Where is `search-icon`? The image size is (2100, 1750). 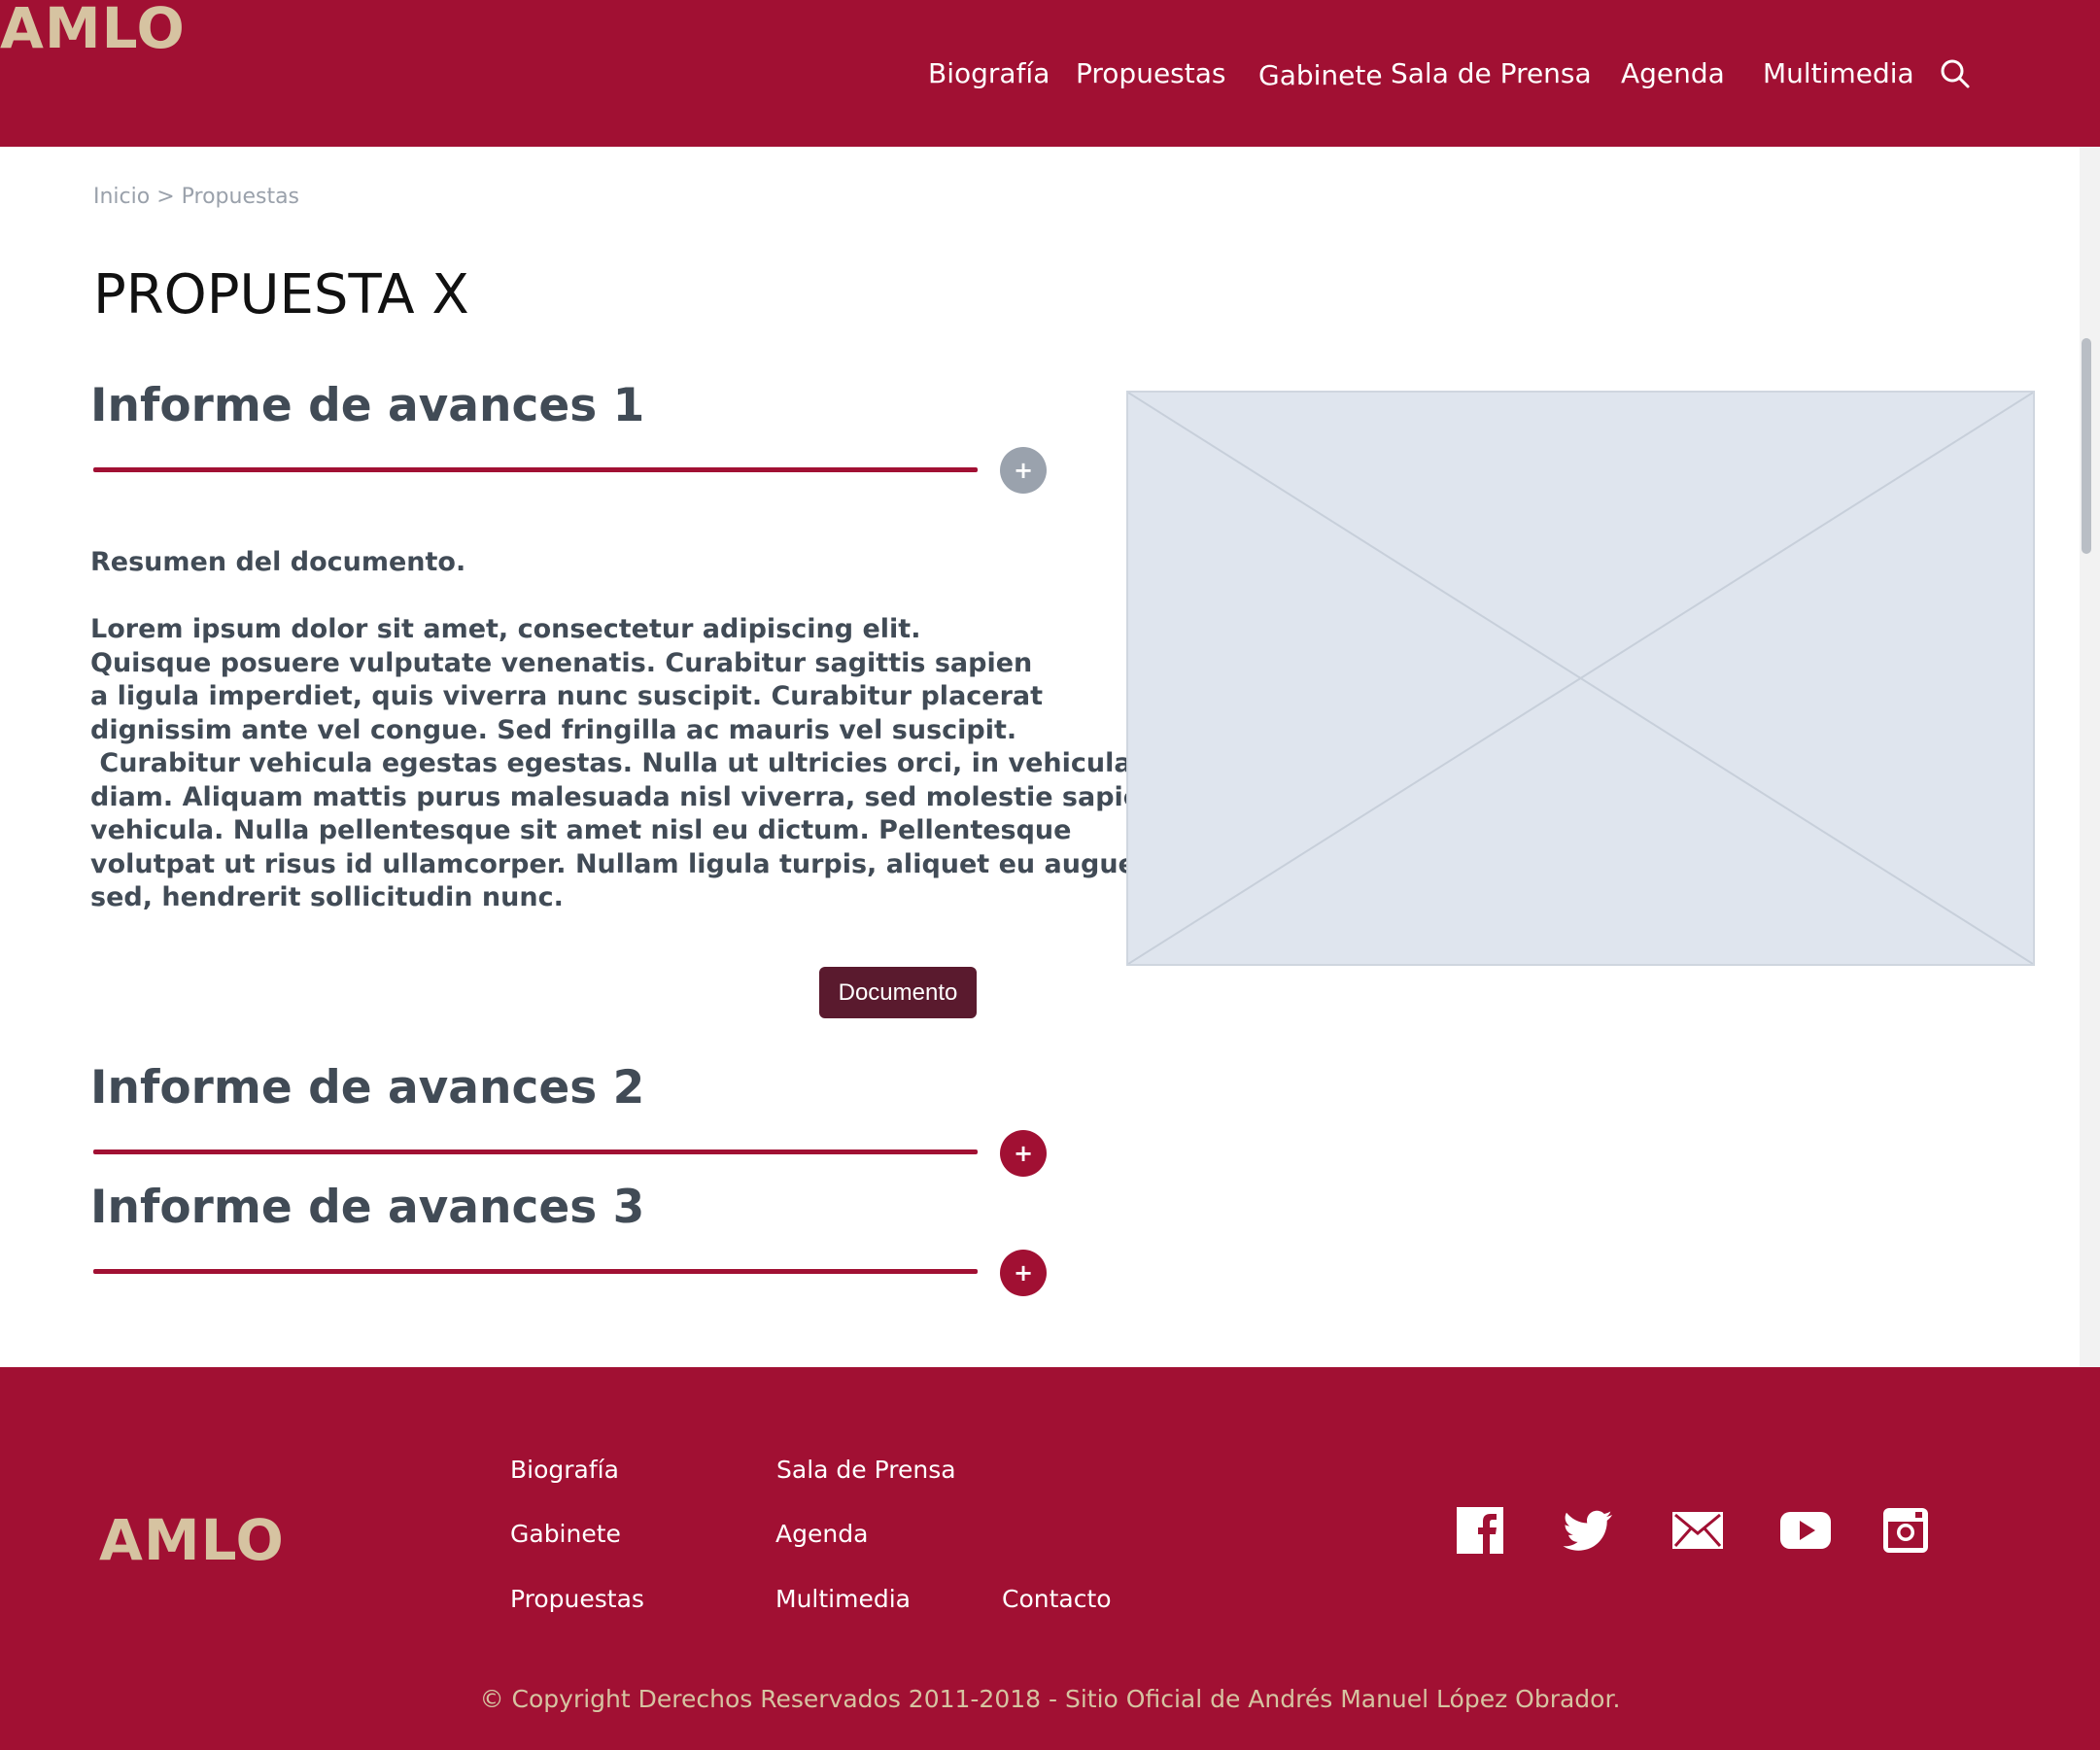 search-icon is located at coordinates (1955, 73).